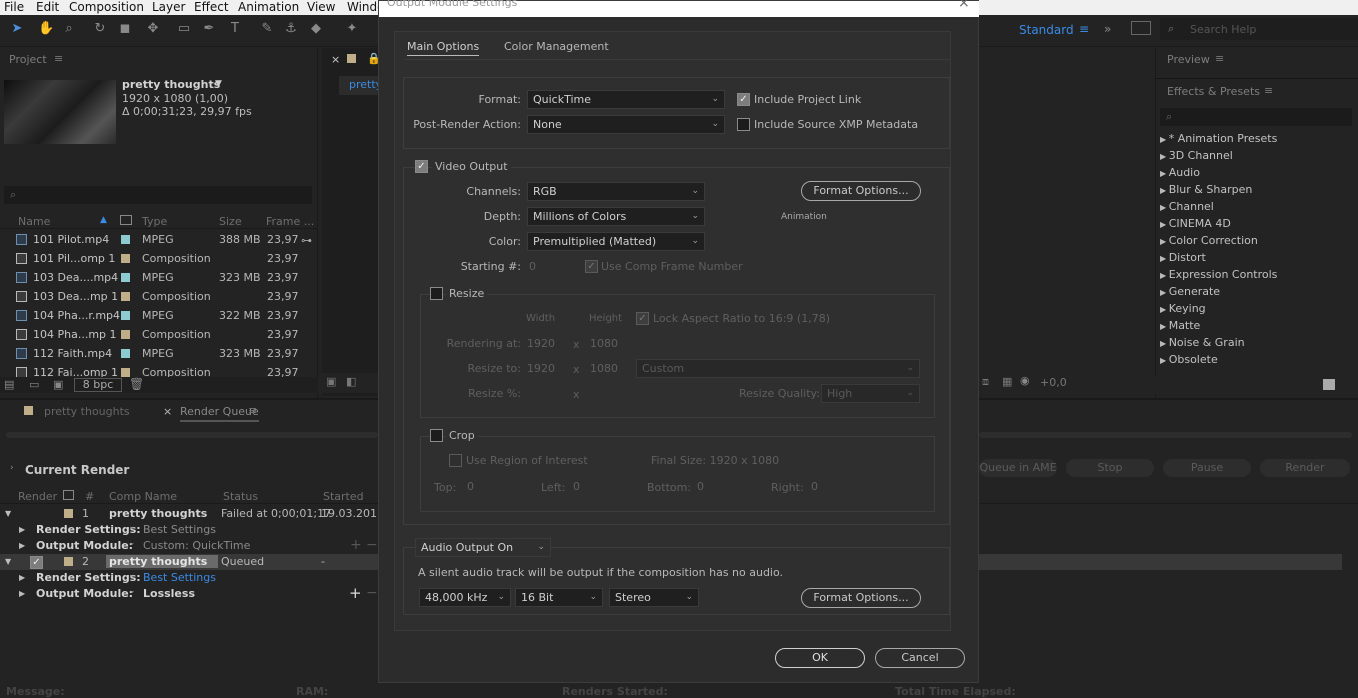 The width and height of the screenshot is (1358, 698). I want to click on col-render: Render, so click(37, 496).